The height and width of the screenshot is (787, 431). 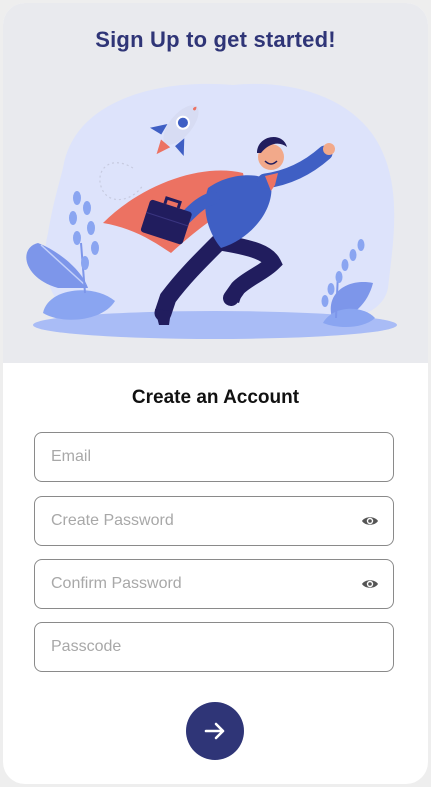 I want to click on create-password-field, so click(x=214, y=521).